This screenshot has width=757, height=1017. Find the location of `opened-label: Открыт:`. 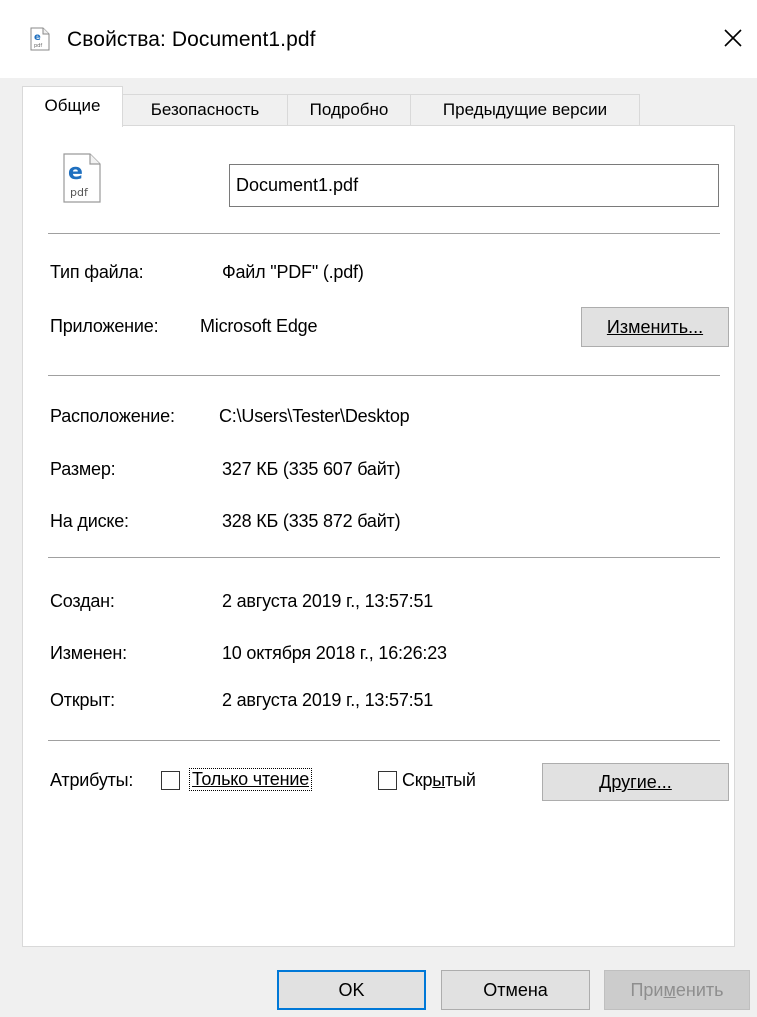

opened-label: Открыт: is located at coordinates (82, 700).